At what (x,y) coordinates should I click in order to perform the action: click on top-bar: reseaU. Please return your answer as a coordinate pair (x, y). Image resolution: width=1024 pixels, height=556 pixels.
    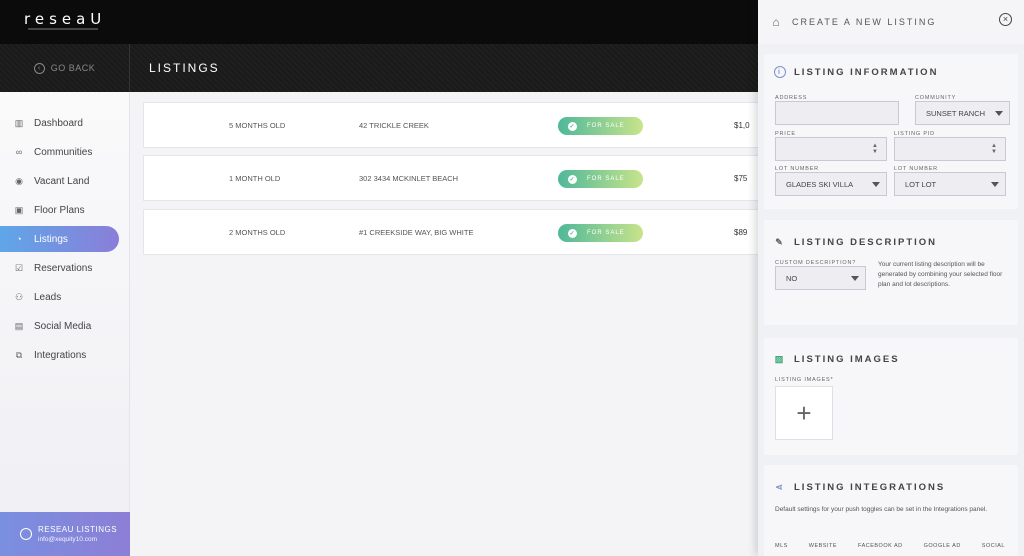
    Looking at the image, I should click on (379, 22).